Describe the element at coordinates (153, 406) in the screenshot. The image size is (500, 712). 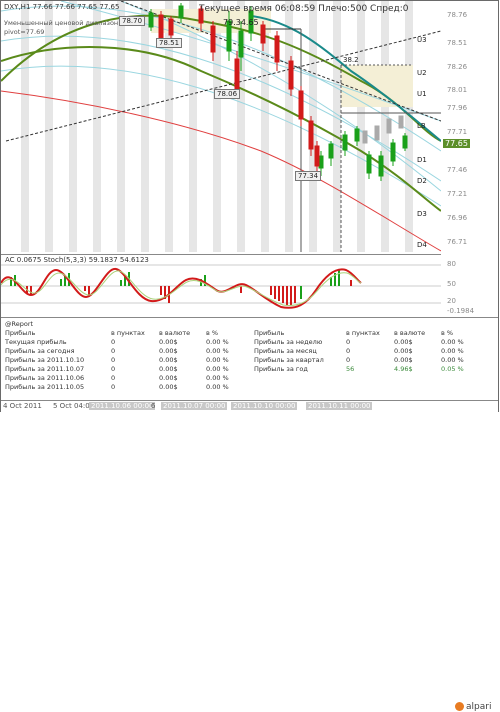
I see `time-tick: 6` at that location.